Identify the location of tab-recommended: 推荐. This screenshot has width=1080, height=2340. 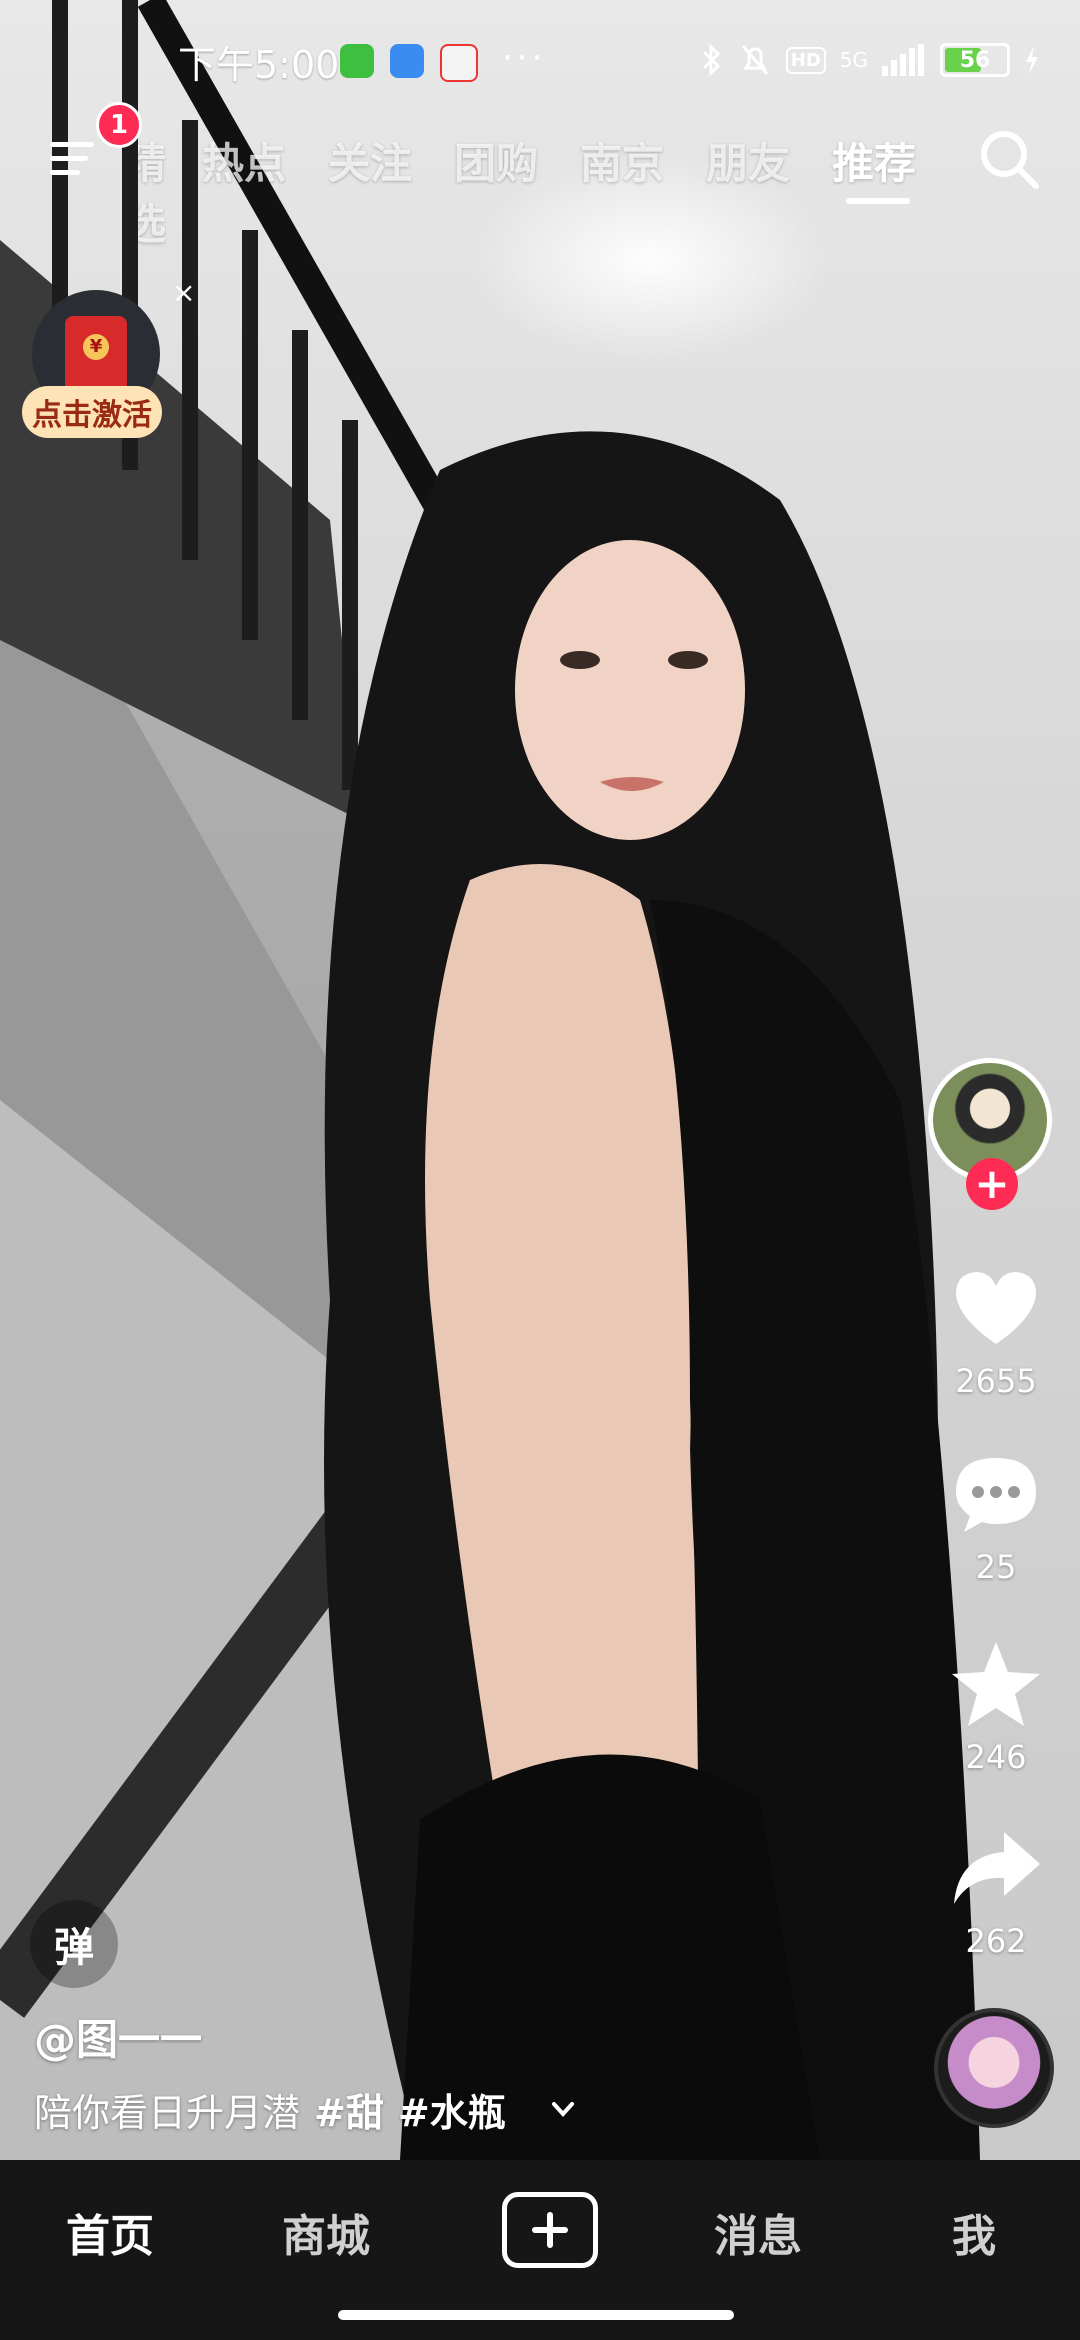
(874, 160).